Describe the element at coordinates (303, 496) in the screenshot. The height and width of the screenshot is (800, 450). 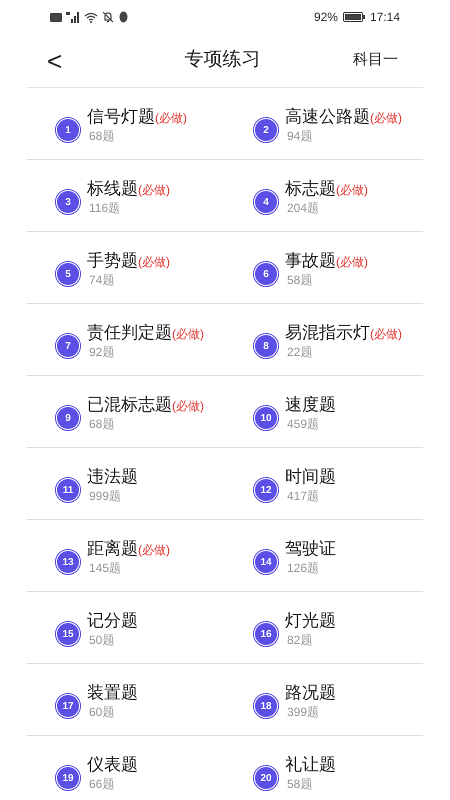
I see `question-count: 417题` at that location.